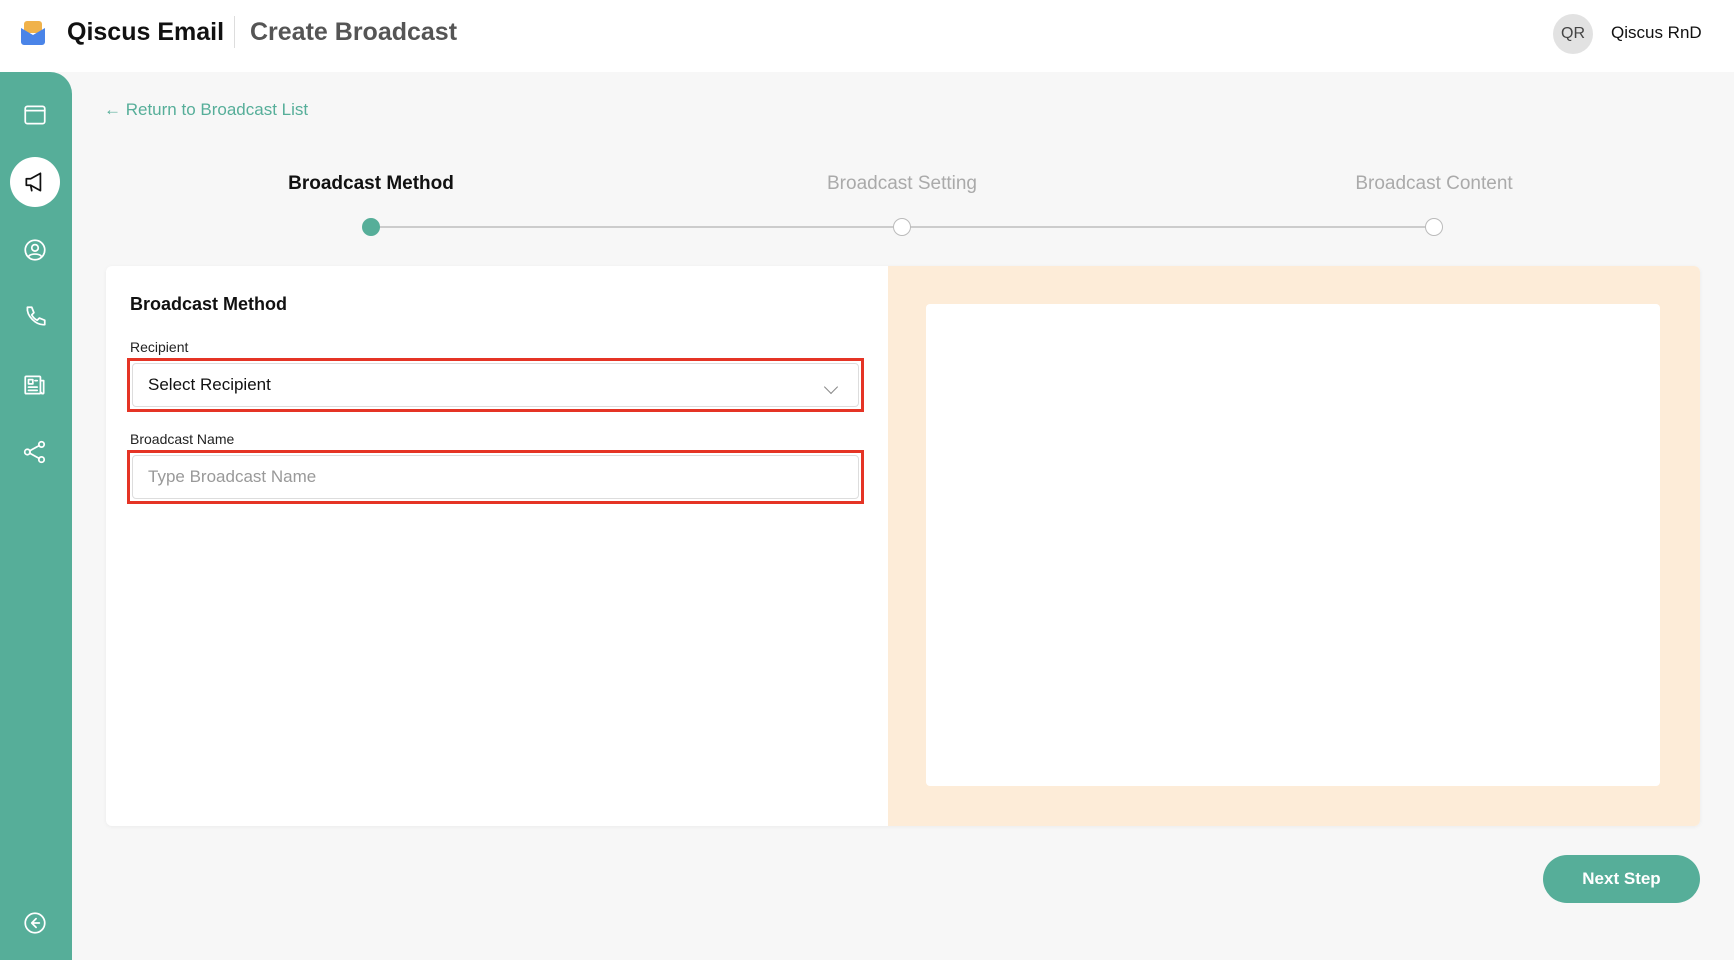  Describe the element at coordinates (33, 33) in the screenshot. I see `email-logo-icon` at that location.